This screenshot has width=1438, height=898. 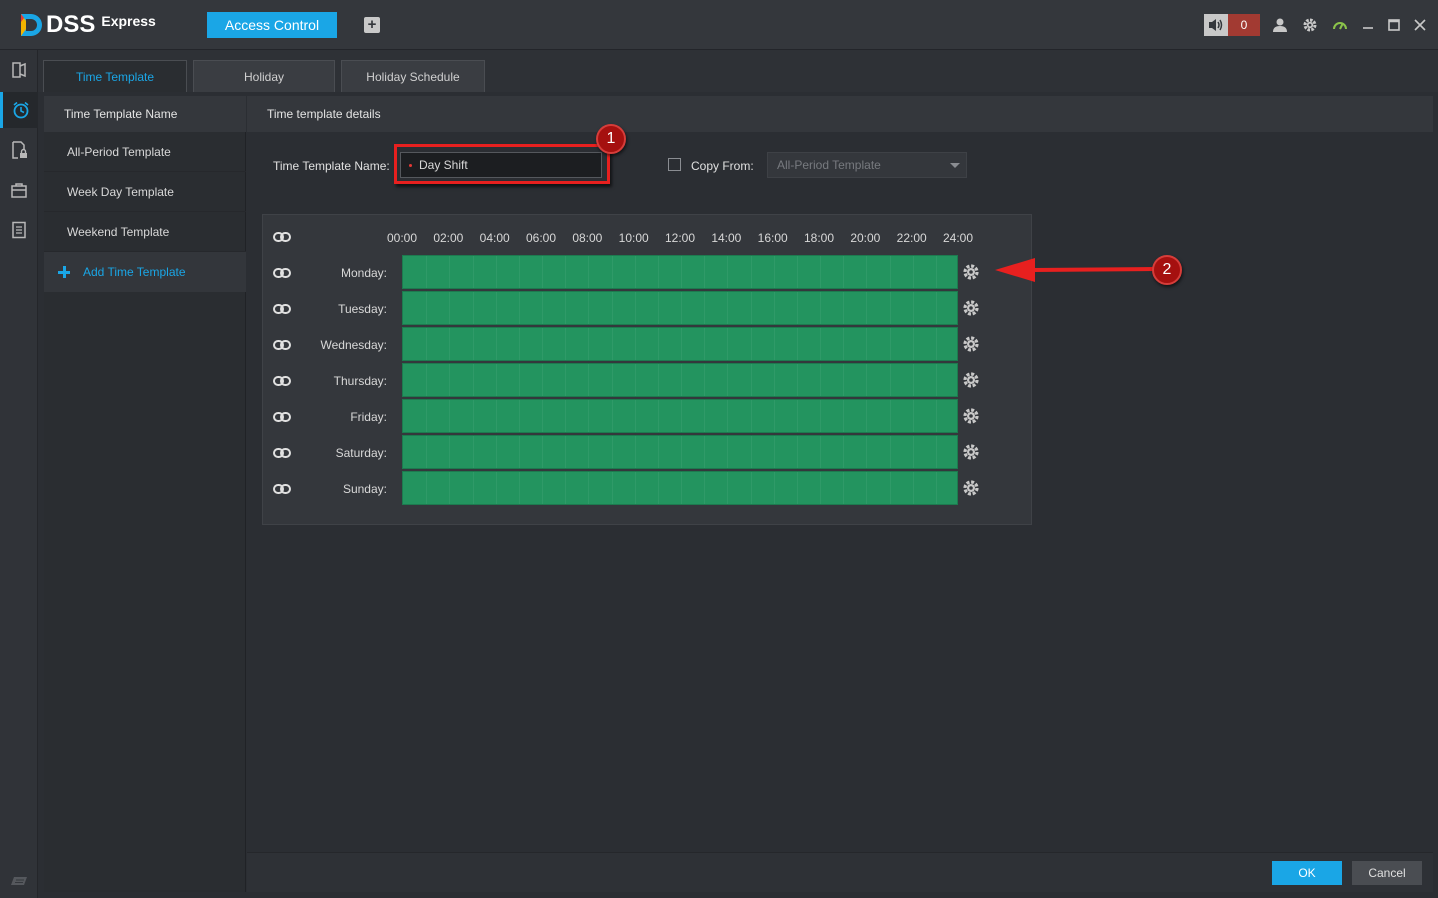 What do you see at coordinates (19, 110) in the screenshot?
I see `rail-time-button` at bounding box center [19, 110].